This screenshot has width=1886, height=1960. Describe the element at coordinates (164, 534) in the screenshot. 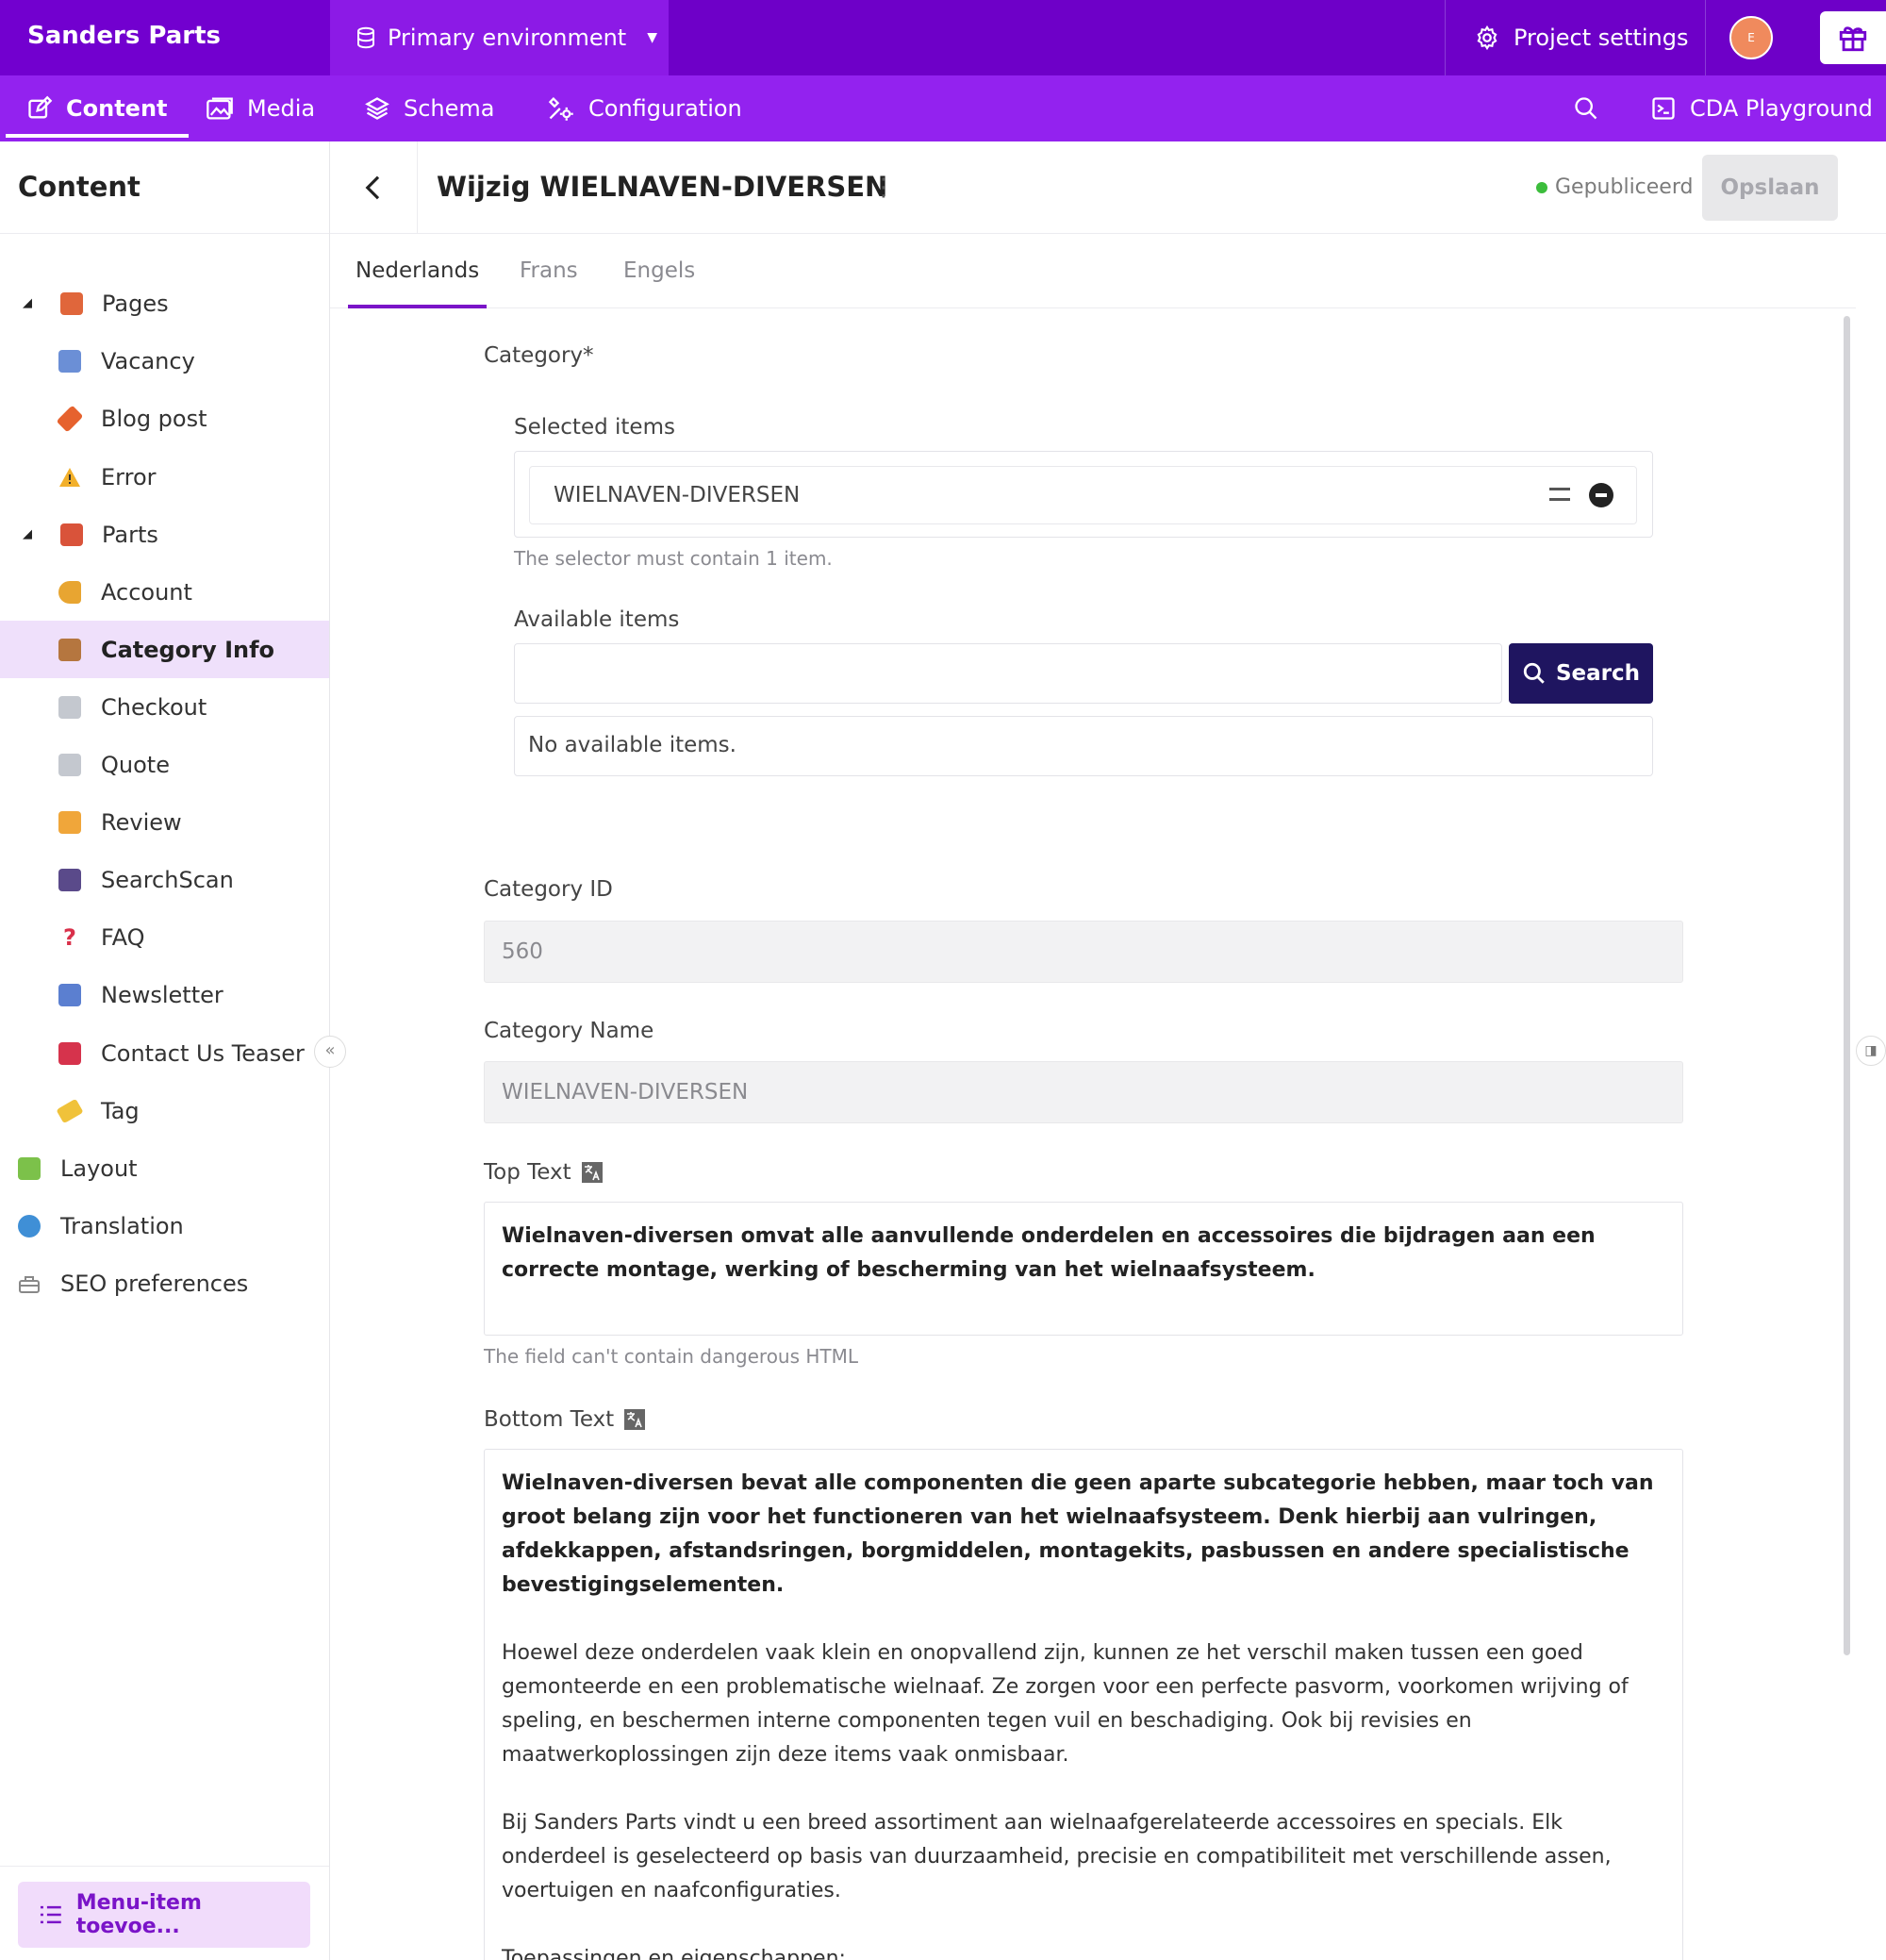

I see `sidebar-item-parts: ◢ Parts` at that location.